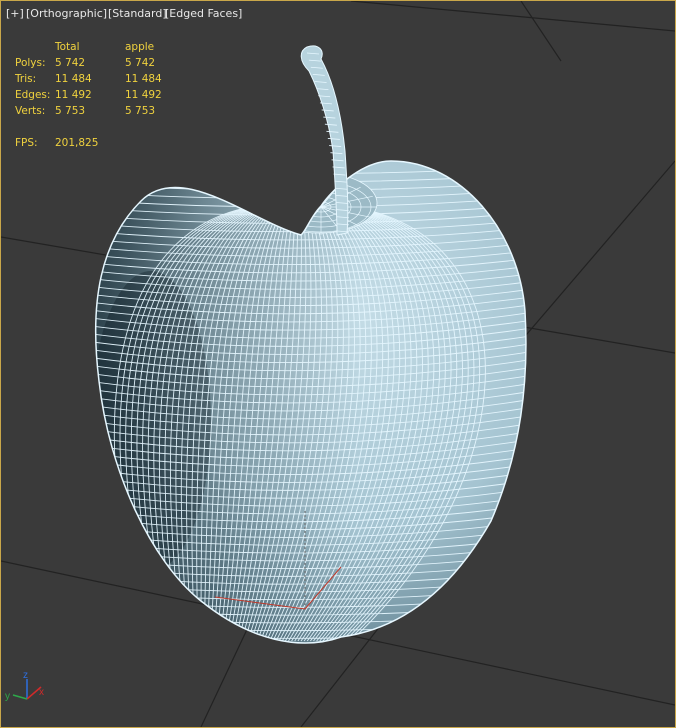 This screenshot has width=676, height=728. I want to click on stats-object: 5 753, so click(140, 111).